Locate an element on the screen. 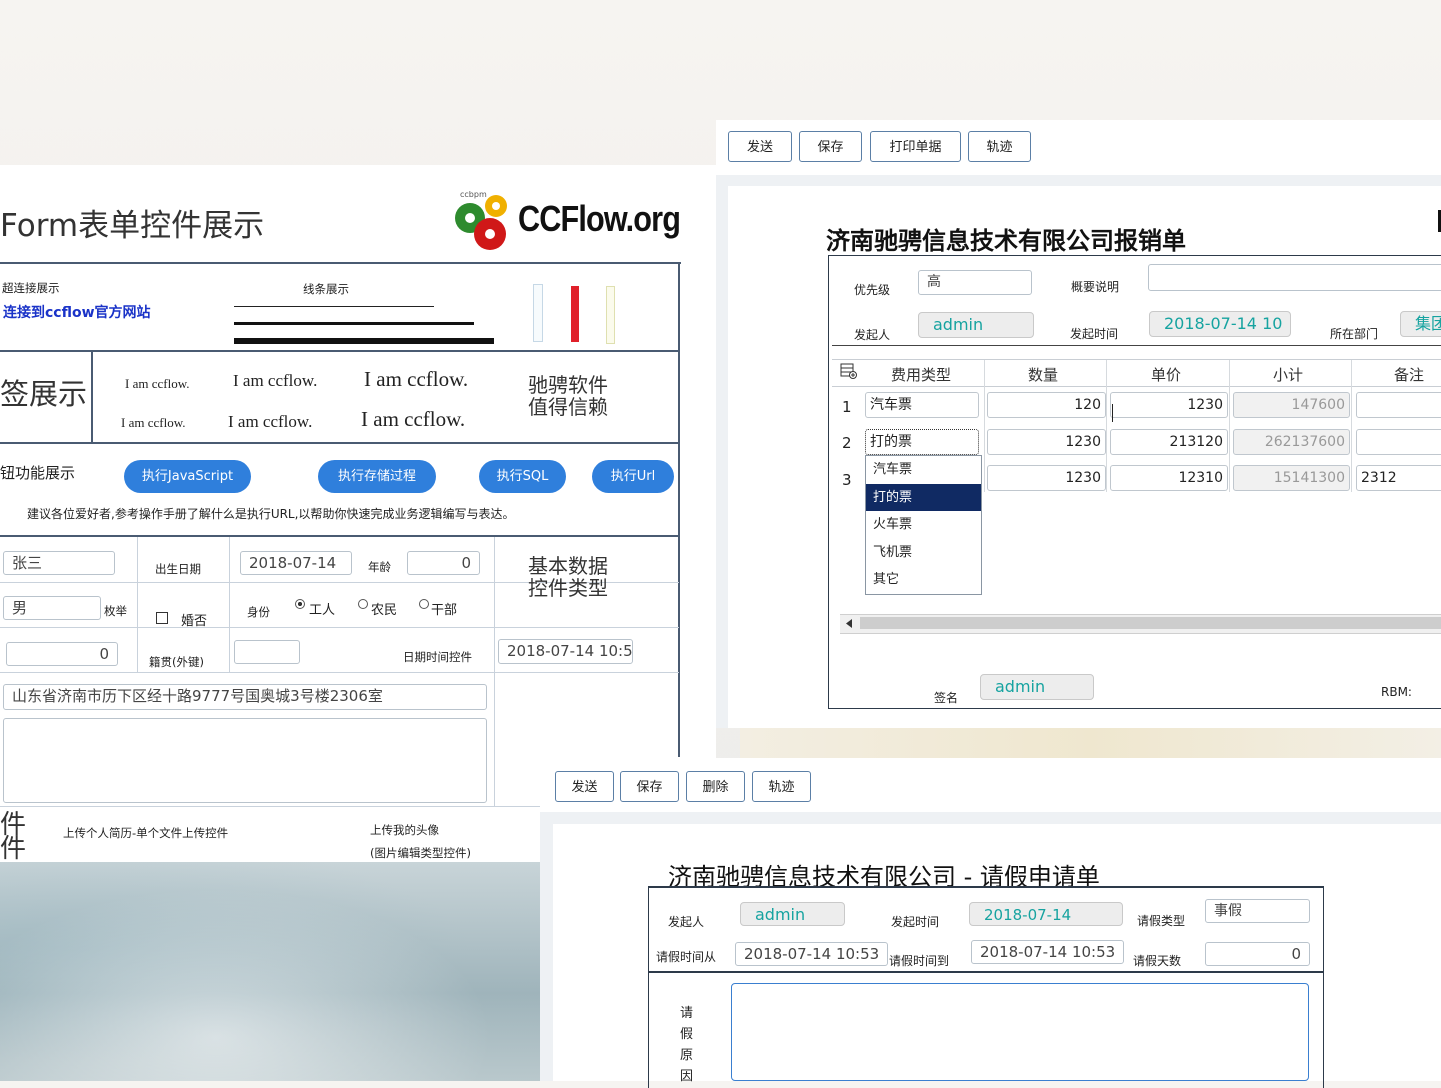  rbm-label: RBM: is located at coordinates (1396, 692).